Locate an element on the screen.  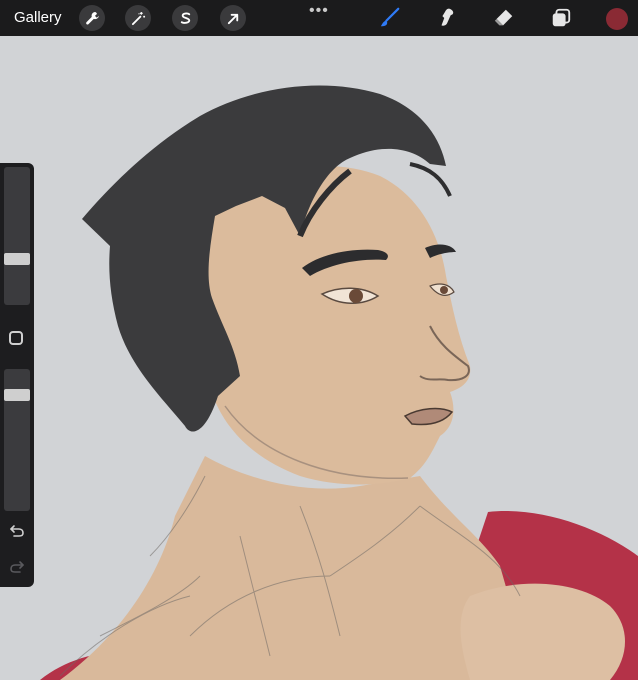
transform-button is located at coordinates (233, 18).